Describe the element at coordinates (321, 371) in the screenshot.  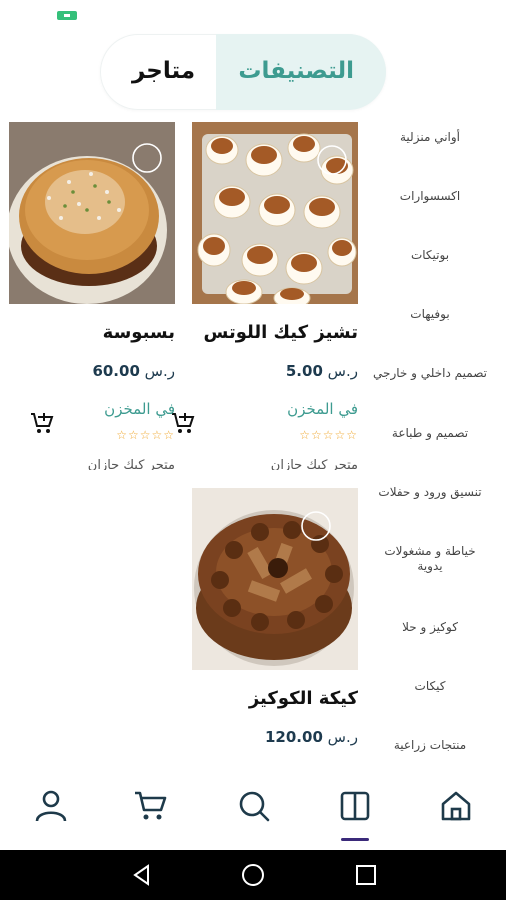
I see `product-price: 5.00 ر.س` at that location.